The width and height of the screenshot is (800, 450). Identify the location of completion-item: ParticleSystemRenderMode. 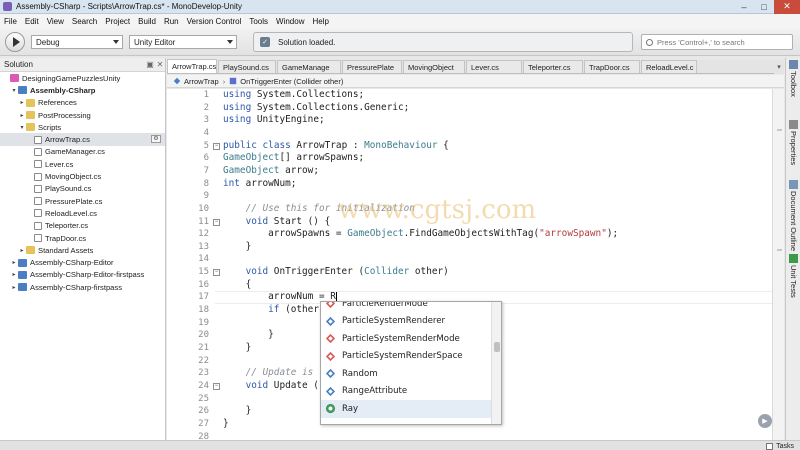
(406, 339).